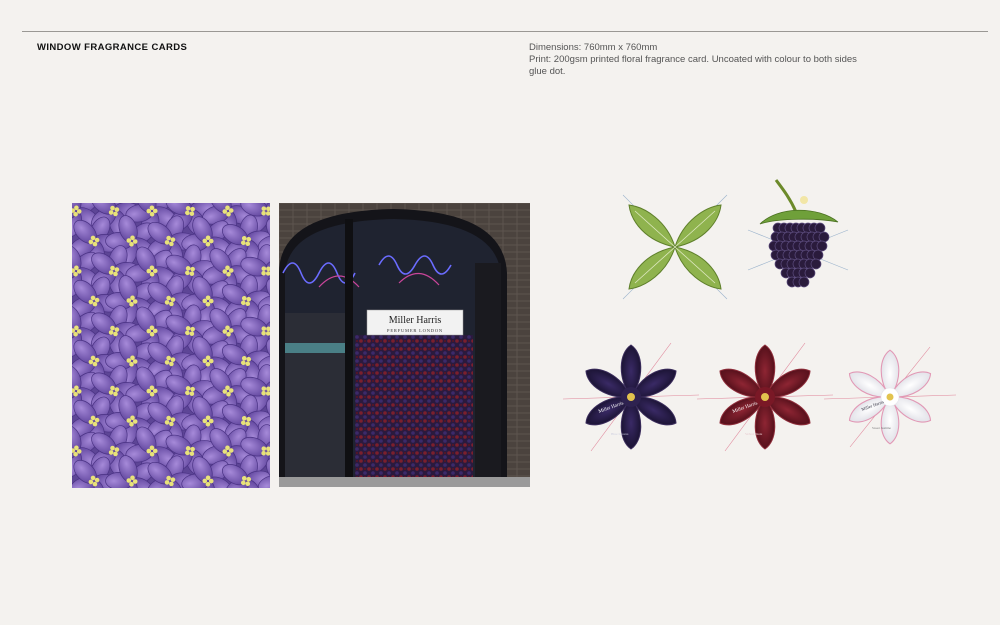  Describe the element at coordinates (675, 247) in the screenshot. I see `leaf-card` at that location.